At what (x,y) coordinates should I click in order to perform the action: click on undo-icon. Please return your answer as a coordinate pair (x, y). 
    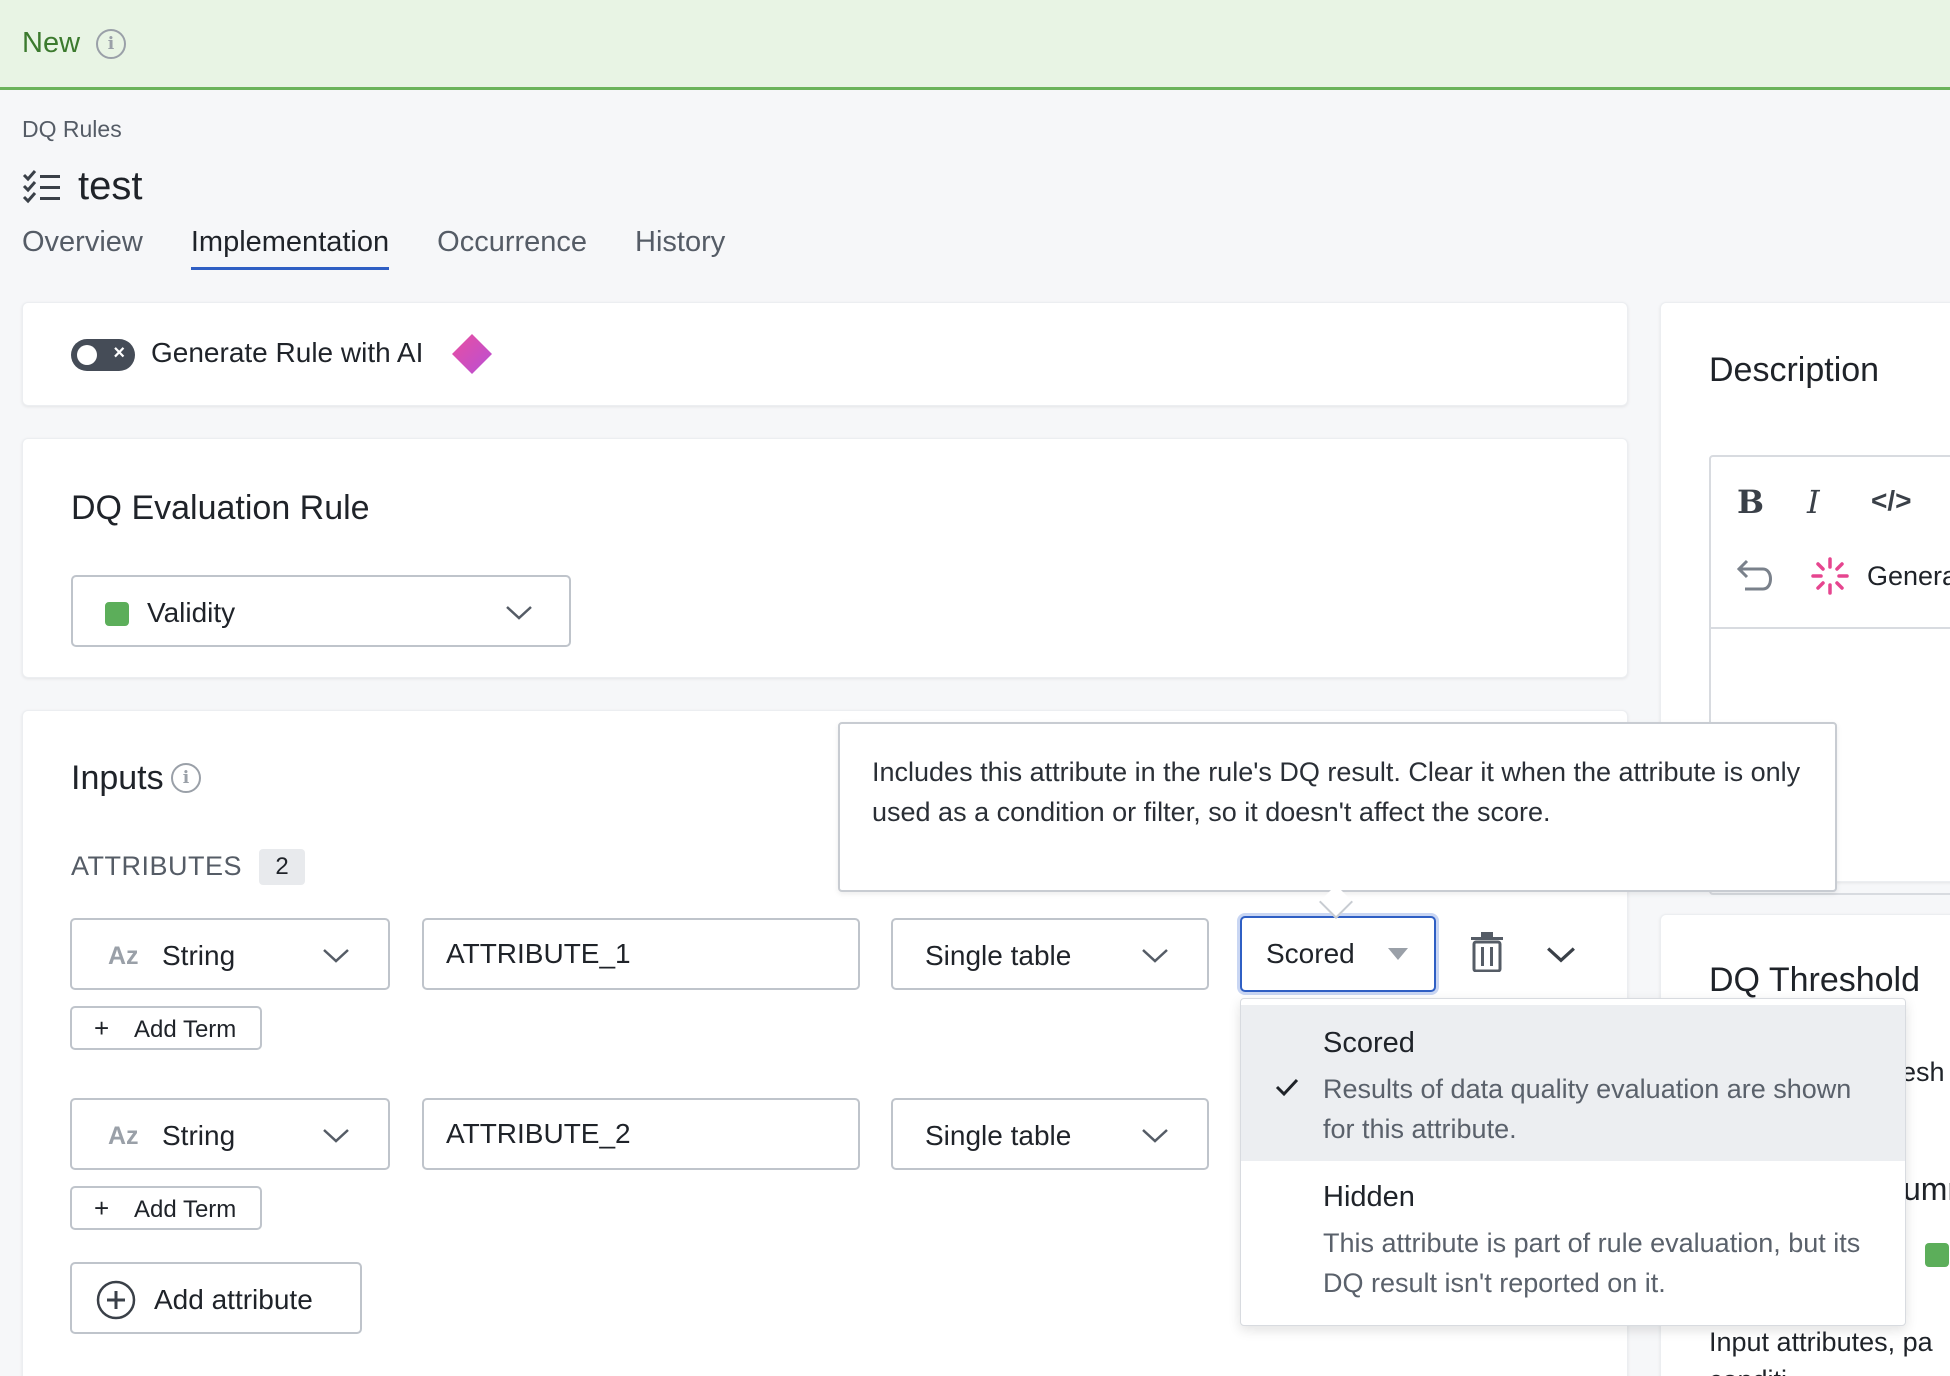
    Looking at the image, I should click on (1757, 575).